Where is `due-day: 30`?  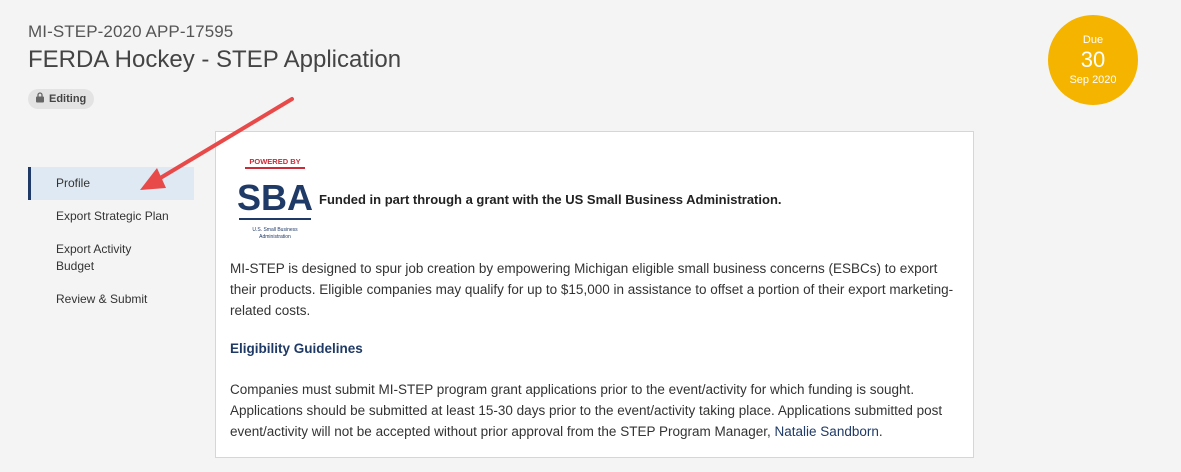
due-day: 30 is located at coordinates (1093, 59).